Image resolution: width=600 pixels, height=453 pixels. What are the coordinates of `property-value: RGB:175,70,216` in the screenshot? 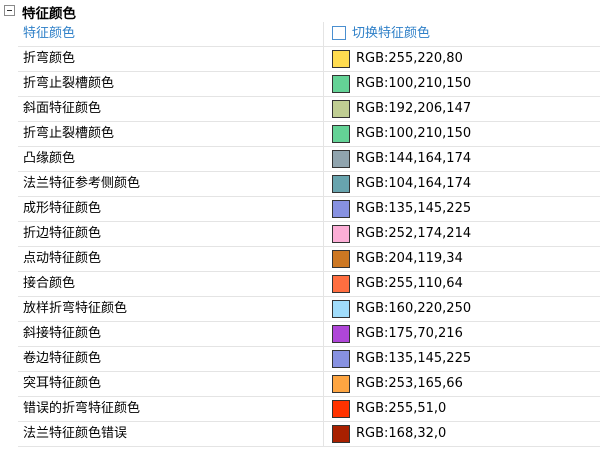 It's located at (462, 334).